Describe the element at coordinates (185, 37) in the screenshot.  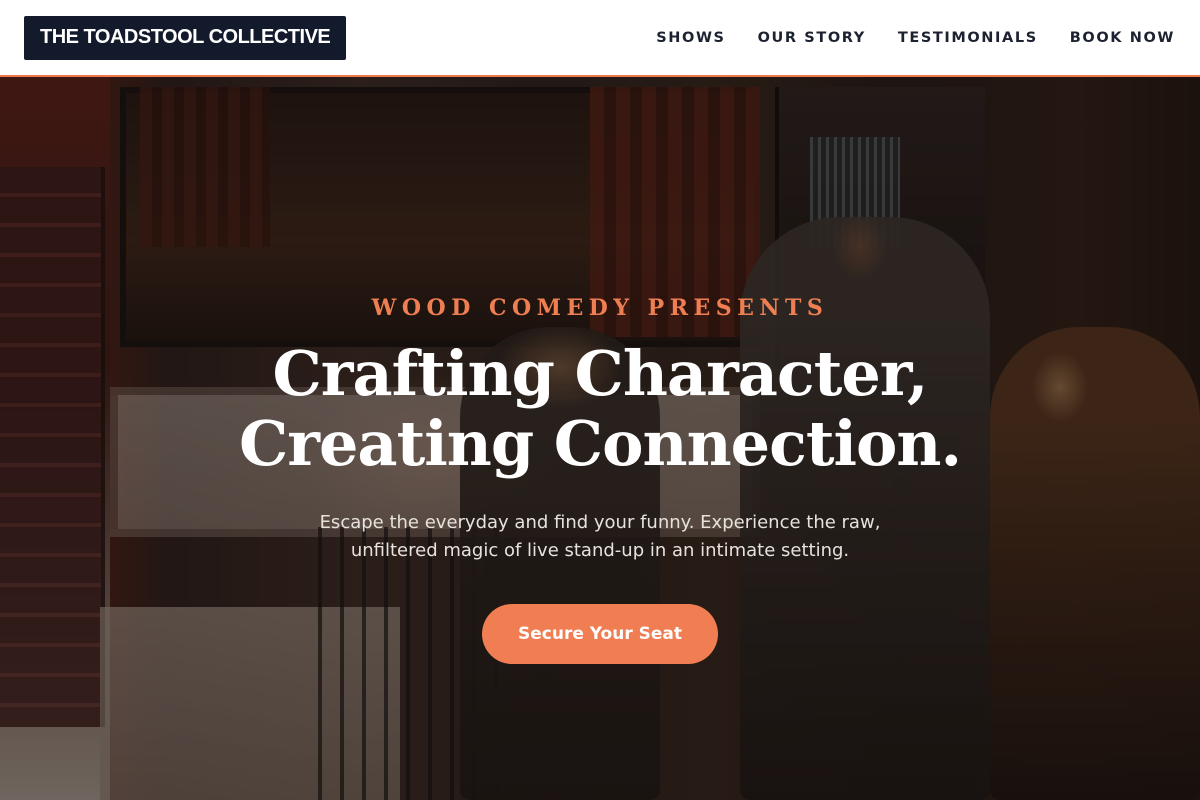
I see `site-logo: THE TOADSTOOL COLLECTIVE` at that location.